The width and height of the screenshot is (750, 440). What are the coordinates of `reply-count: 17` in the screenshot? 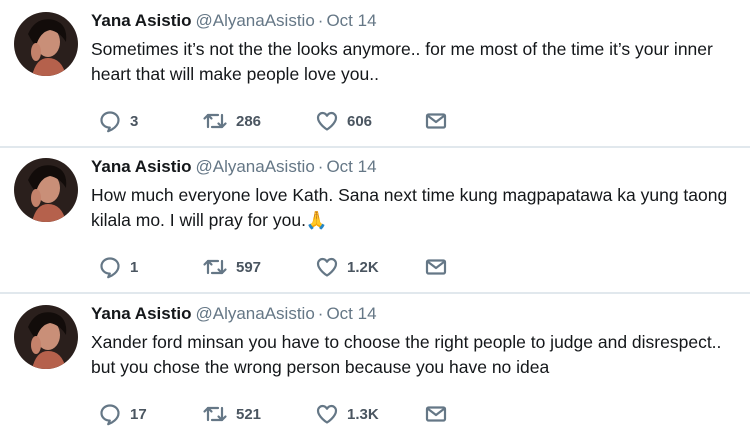 It's located at (138, 414).